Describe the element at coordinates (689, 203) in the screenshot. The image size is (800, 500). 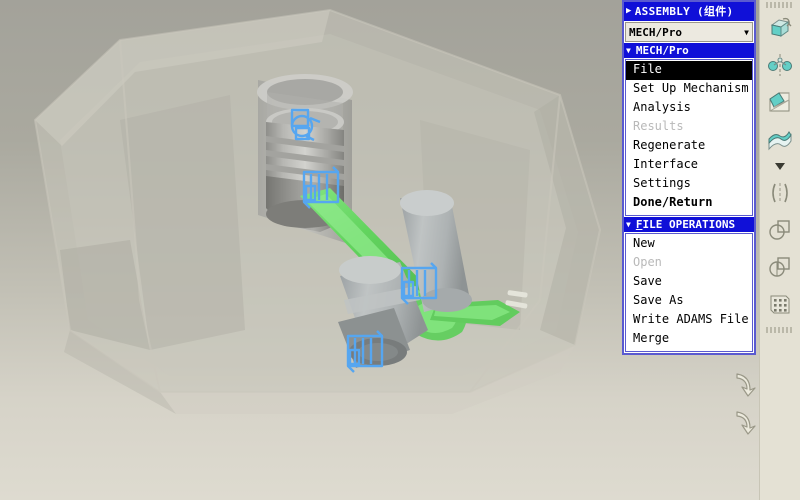
I see `menu-item-done-return: Done/Return` at that location.